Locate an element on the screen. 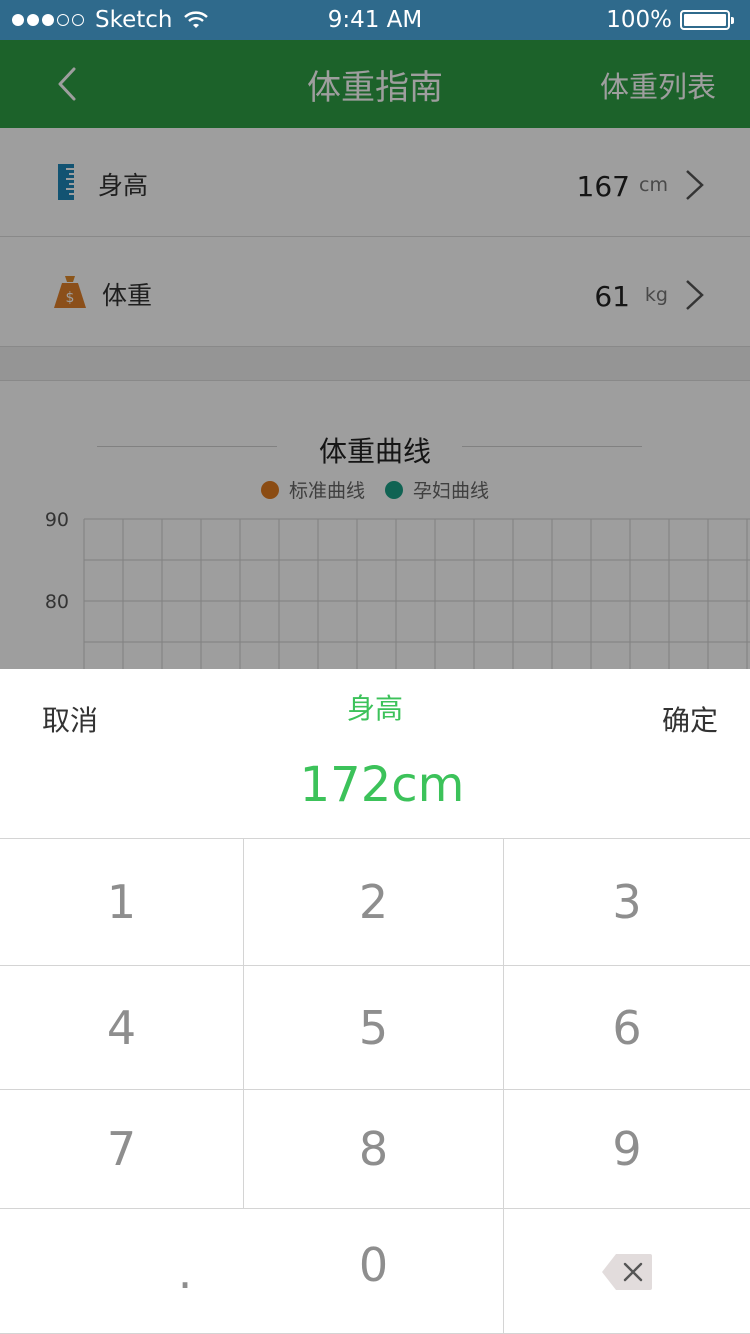  key-7: 7 is located at coordinates (121, 1149).